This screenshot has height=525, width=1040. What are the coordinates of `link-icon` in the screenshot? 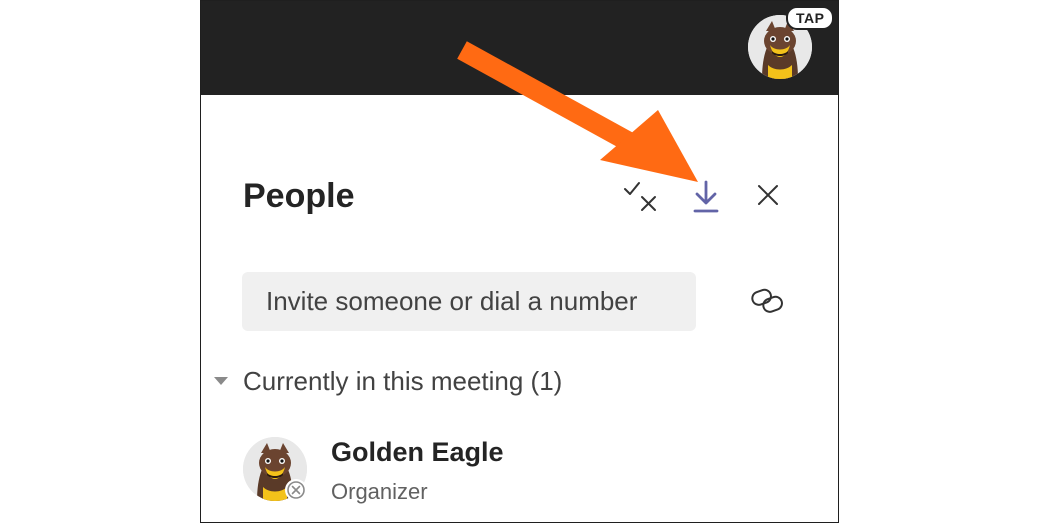 It's located at (767, 300).